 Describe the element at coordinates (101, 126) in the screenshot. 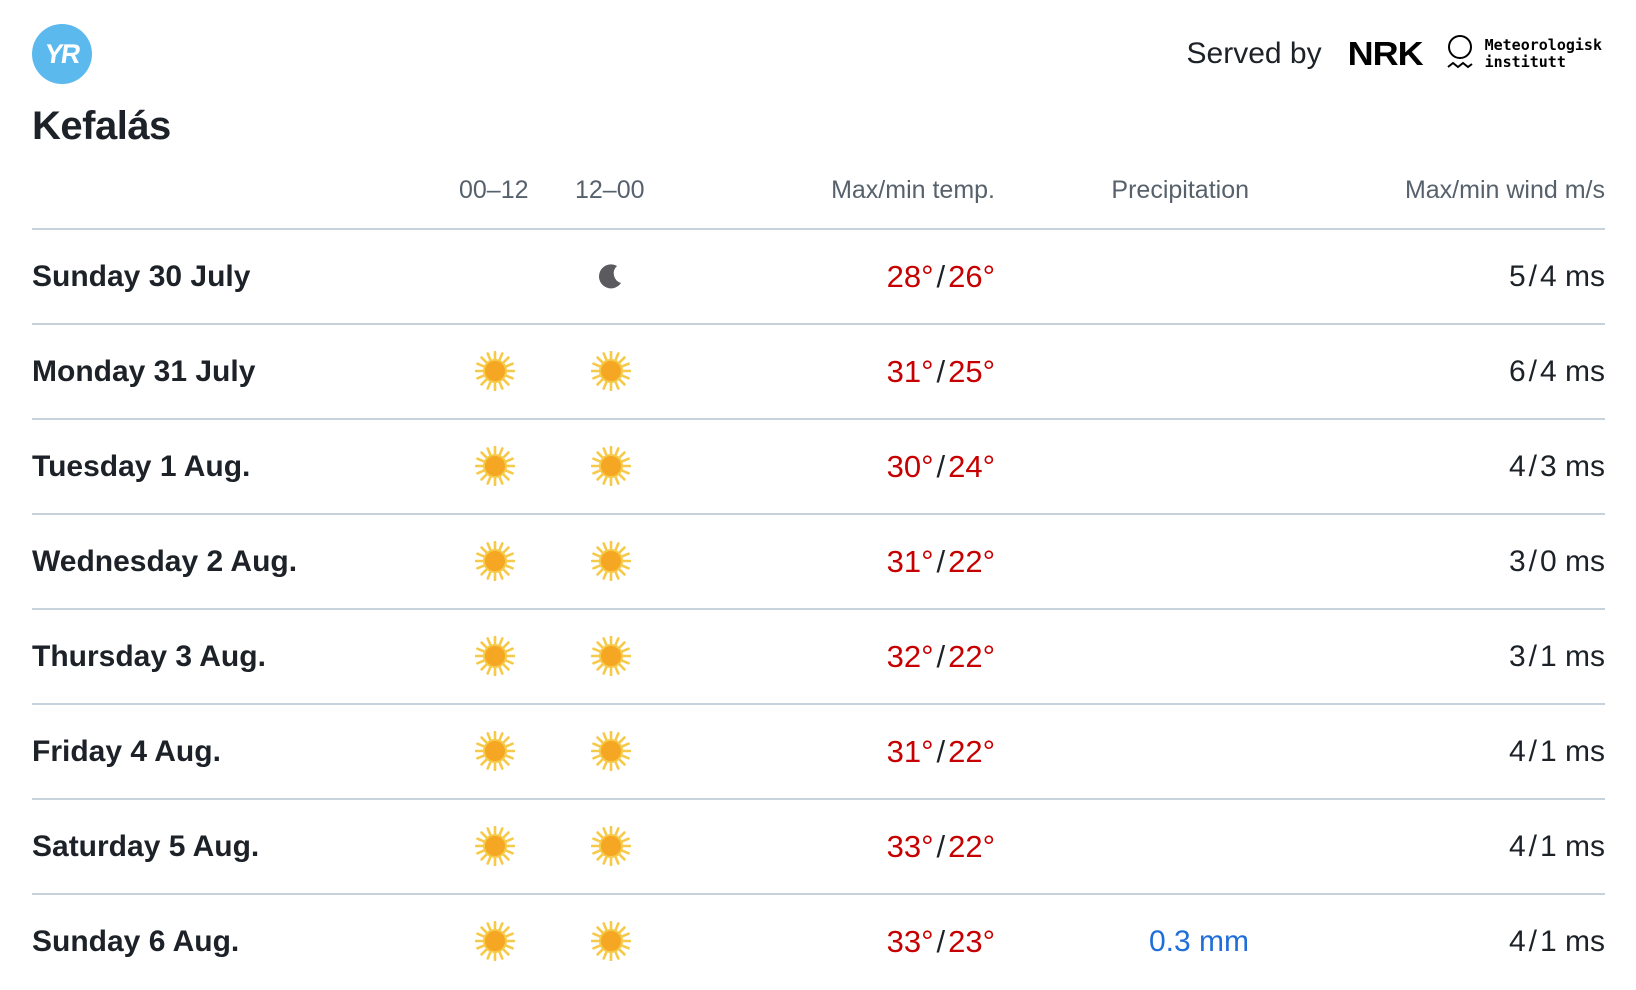

I see `location-title: Kefalás` at that location.